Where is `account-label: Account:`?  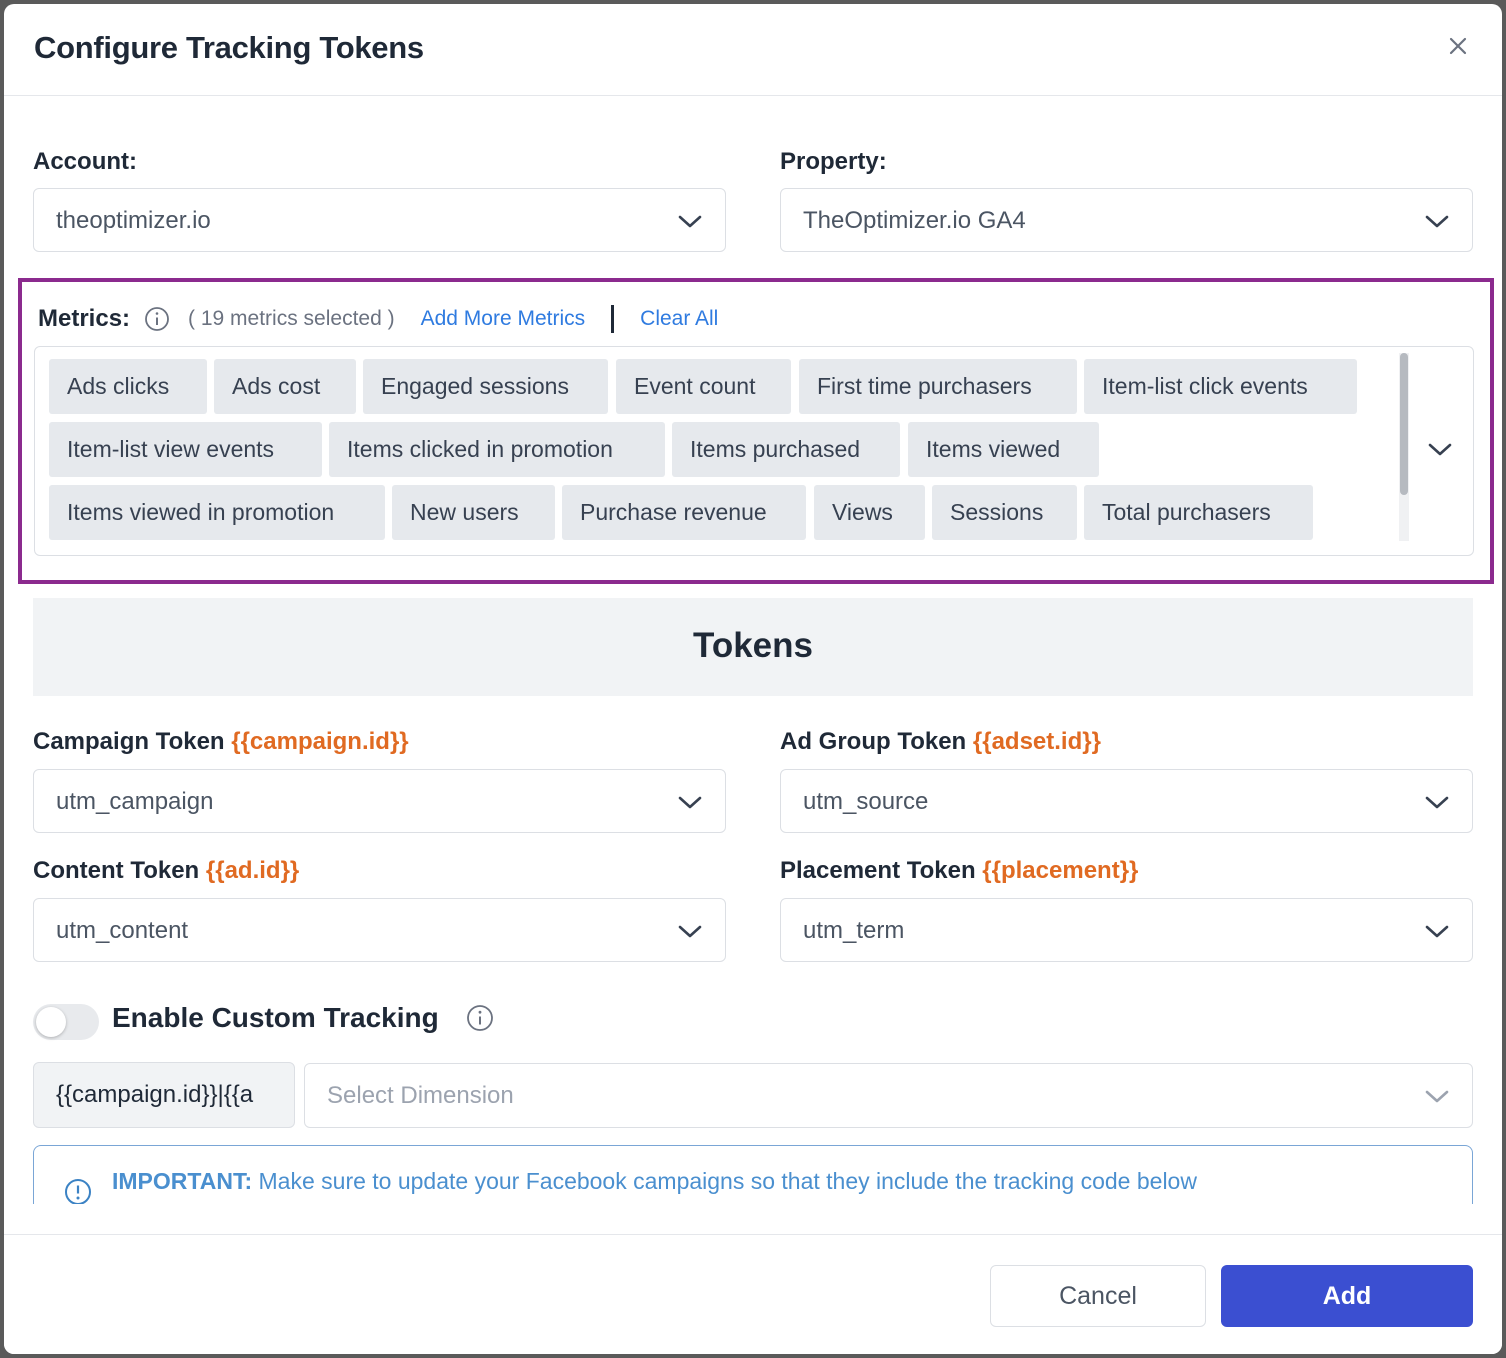
account-label: Account: is located at coordinates (85, 161).